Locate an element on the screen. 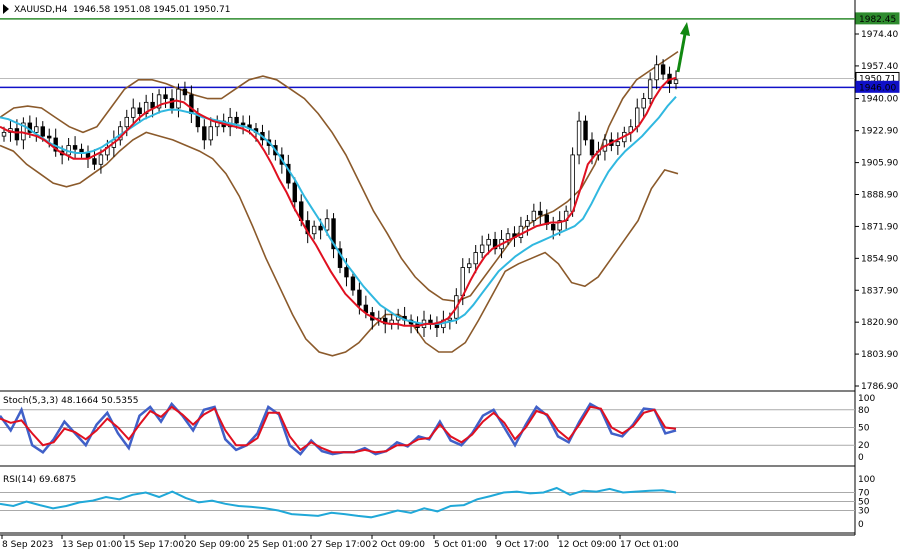  stoch-label: Stoch(5,3,3) 48.1664 50.5355 is located at coordinates (70, 401).